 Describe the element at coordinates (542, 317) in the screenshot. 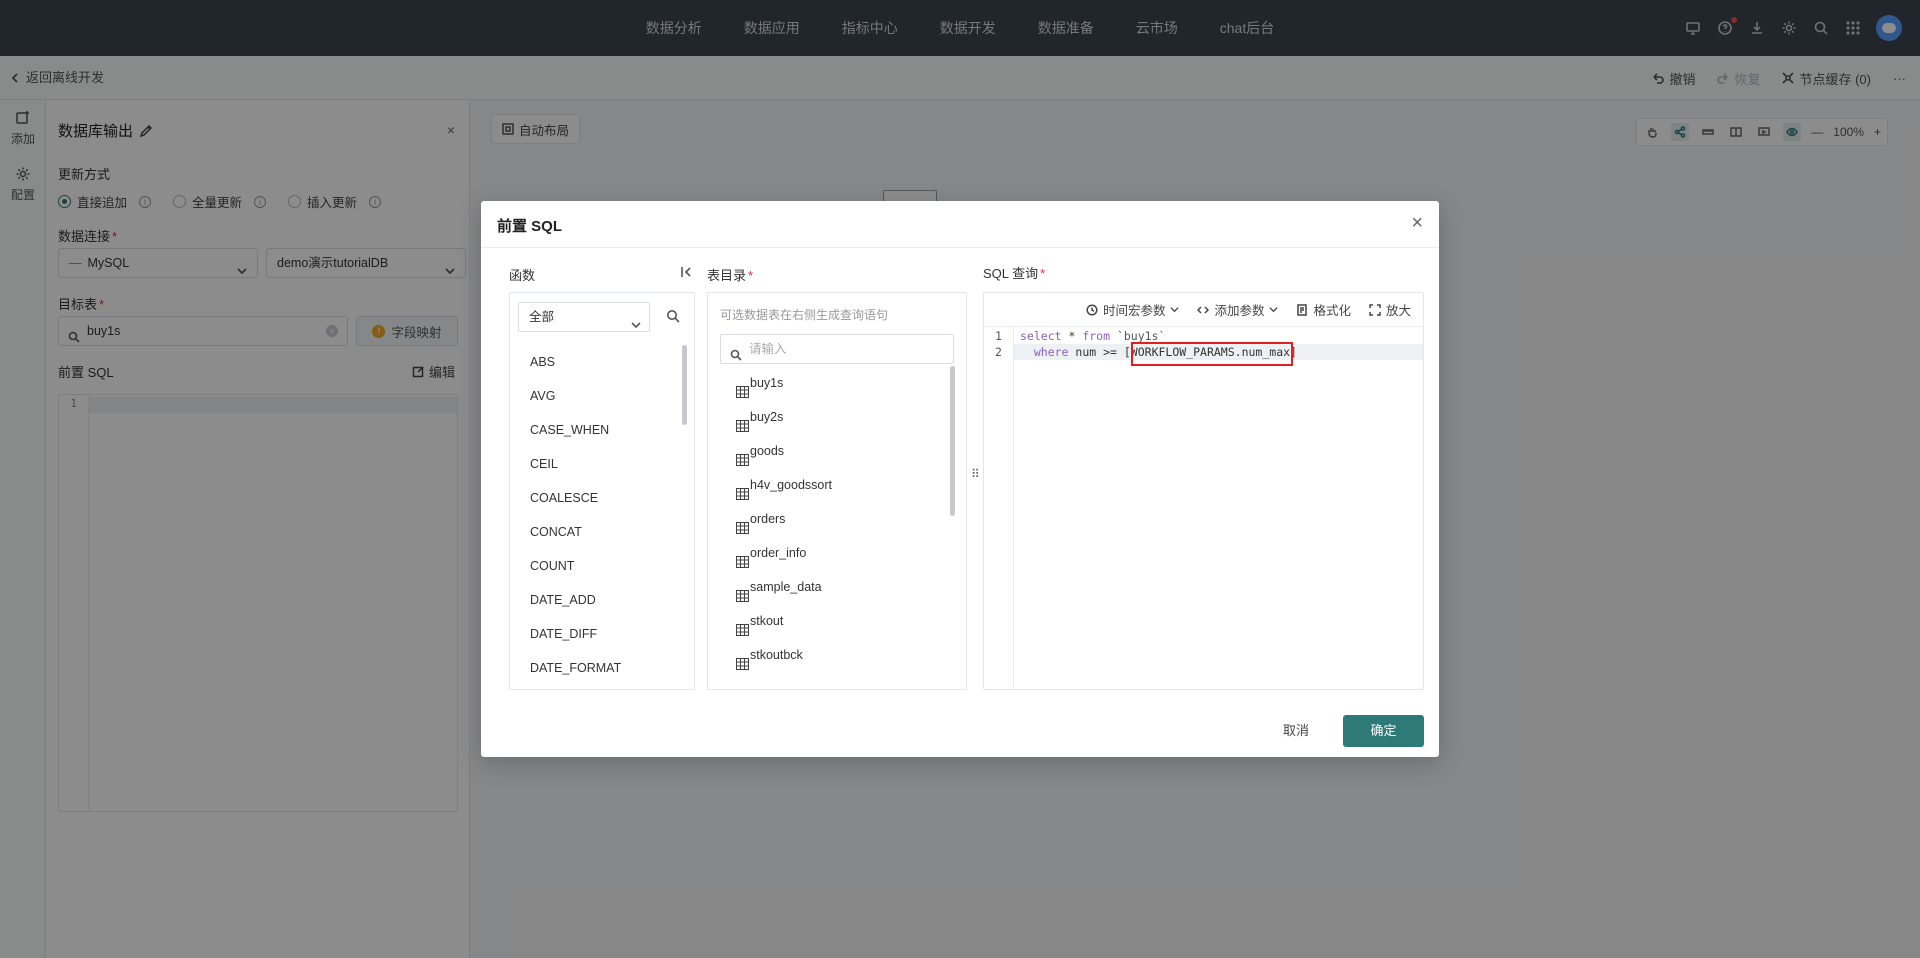

I see `function-category-value: 全部` at that location.